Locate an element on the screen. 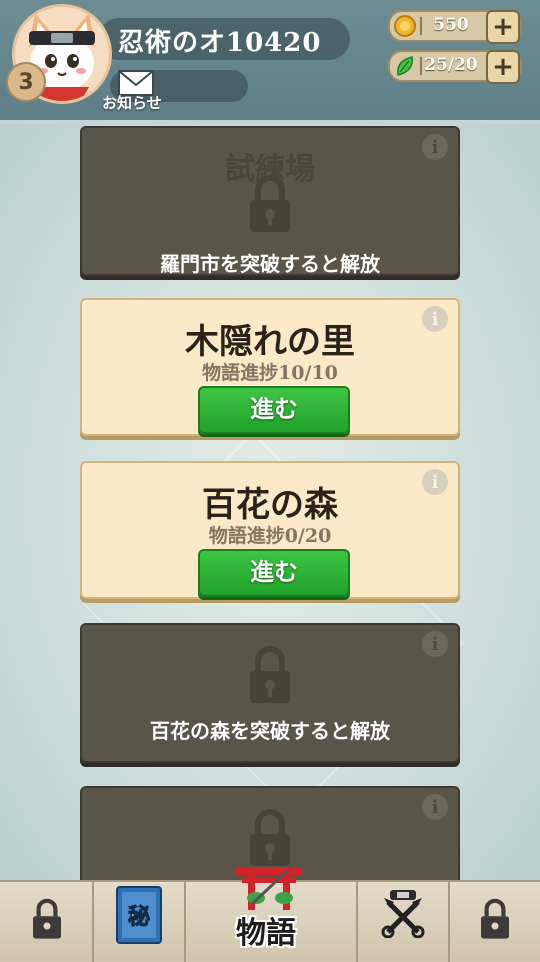 The width and height of the screenshot is (540, 962). unlock-condition: 羅門市を突破すると解放 is located at coordinates (270, 264).